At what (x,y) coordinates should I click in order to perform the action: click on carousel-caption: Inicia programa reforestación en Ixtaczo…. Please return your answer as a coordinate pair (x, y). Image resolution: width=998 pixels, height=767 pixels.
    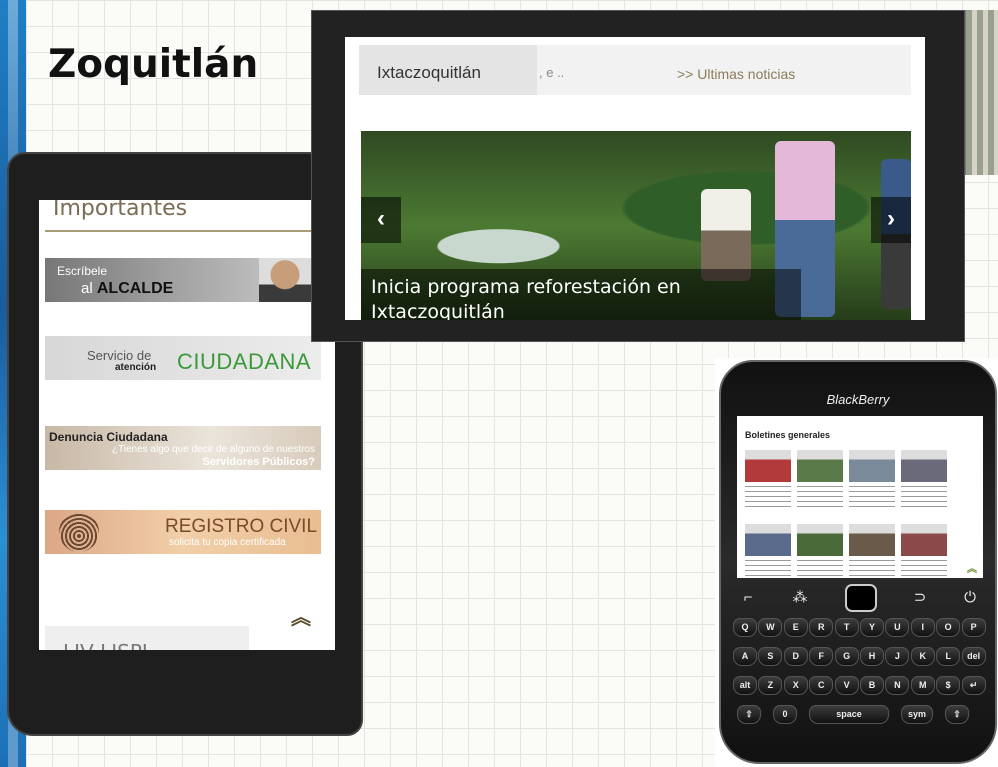
    Looking at the image, I should click on (581, 294).